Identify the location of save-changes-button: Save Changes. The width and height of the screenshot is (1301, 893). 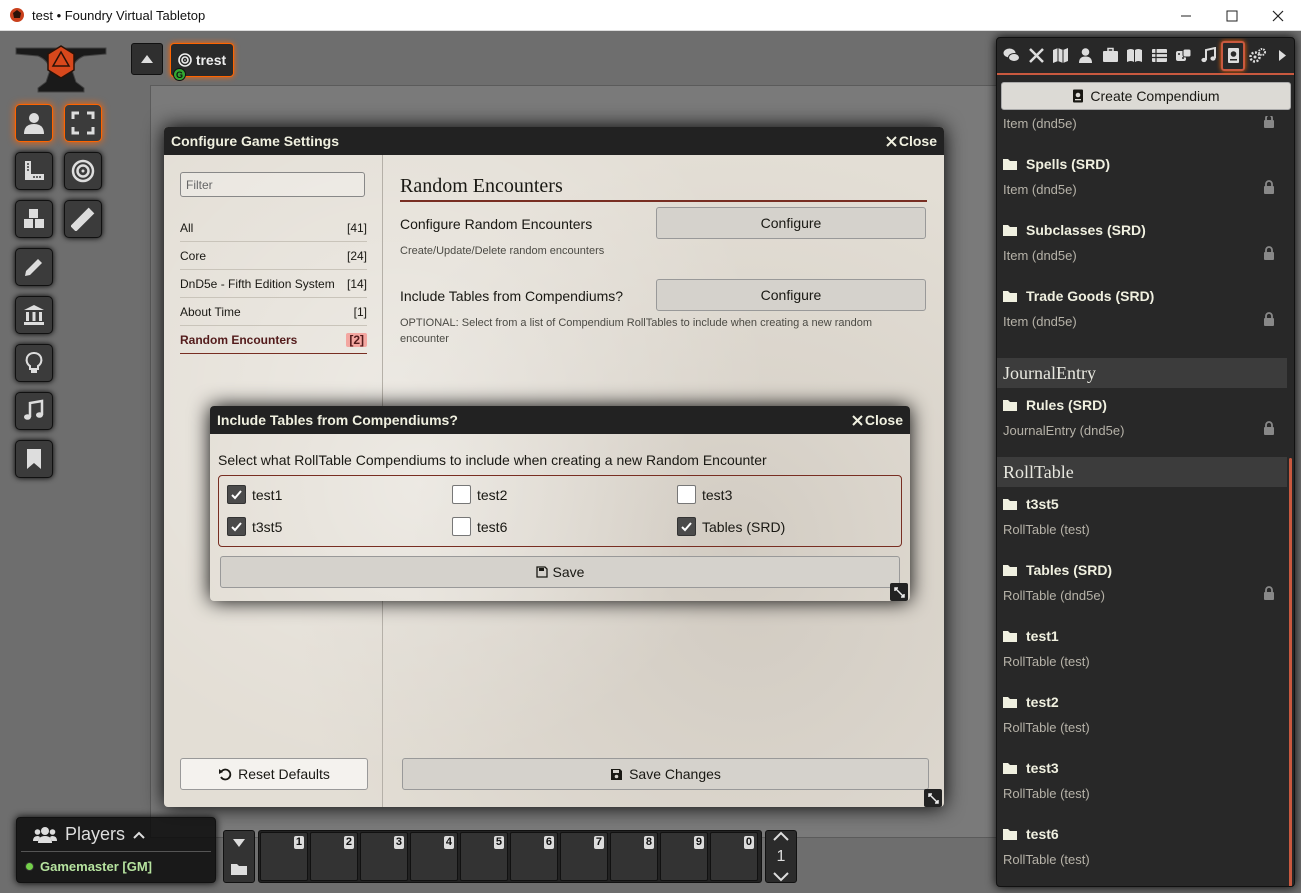
(665, 774).